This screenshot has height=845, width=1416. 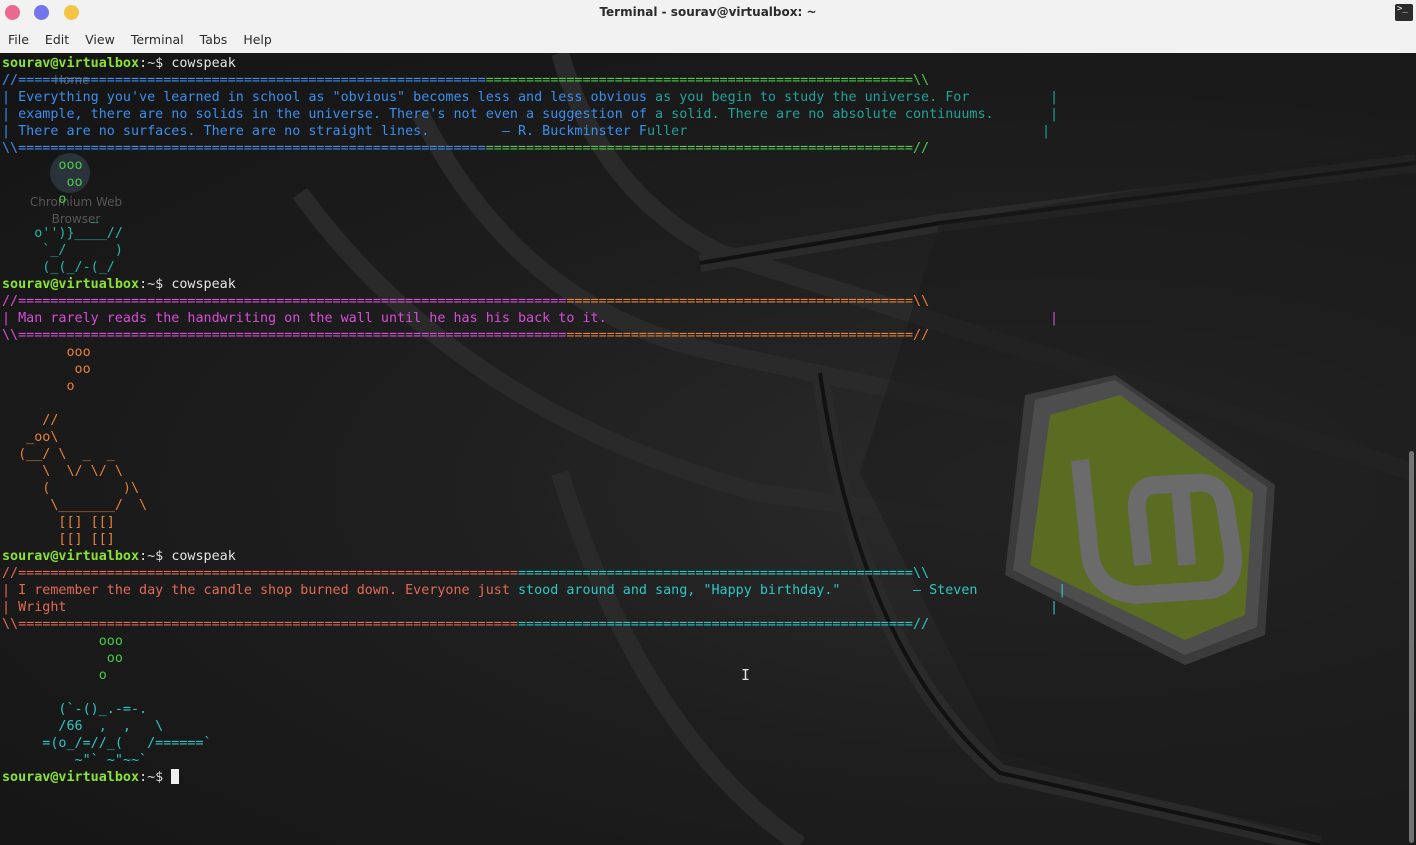 I want to click on ascii-art-line: =(o_/=//_( /======`, so click(x=107, y=743).